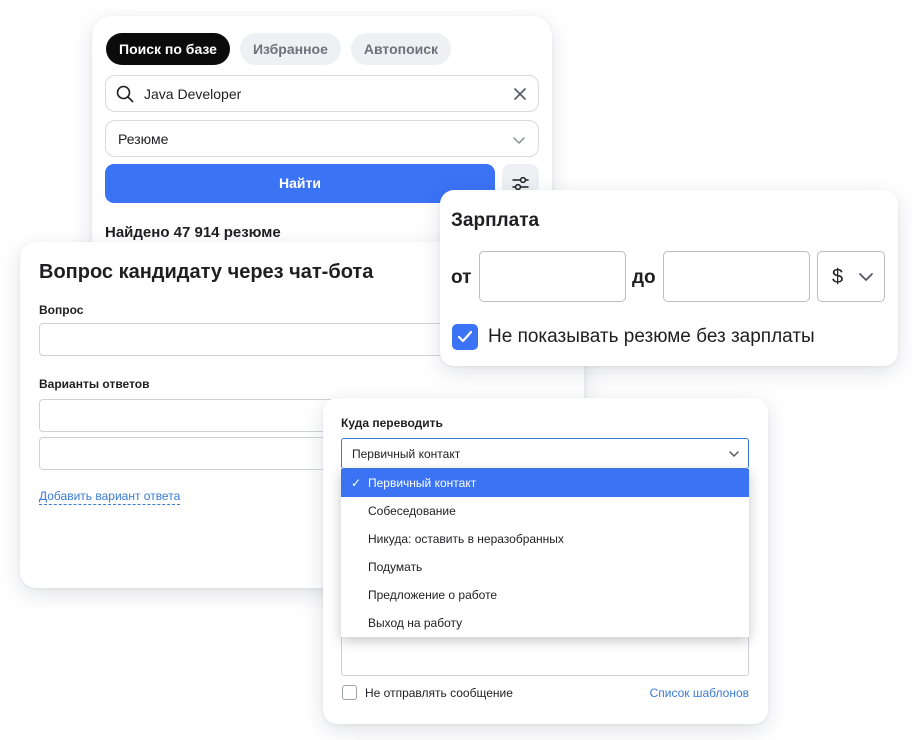 This screenshot has width=920, height=740. I want to click on no-send-checkbox, so click(349, 692).